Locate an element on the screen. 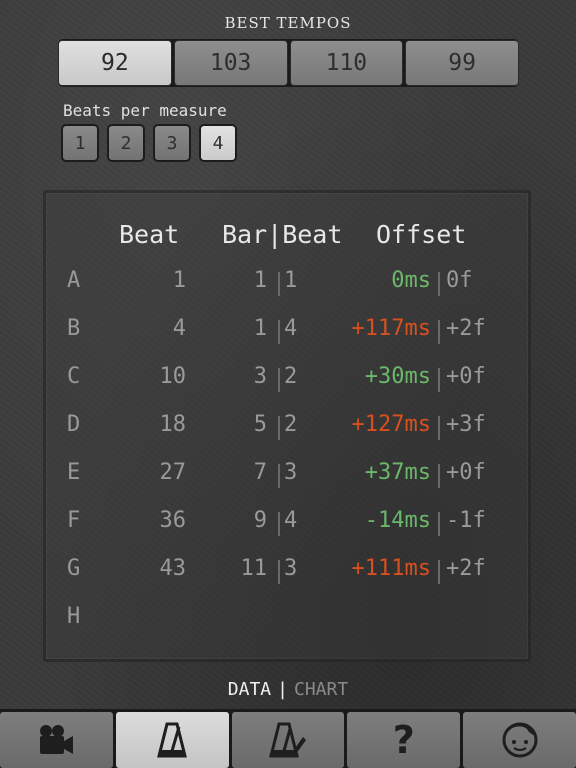  row-offset-ms: +111ms is located at coordinates (391, 568).